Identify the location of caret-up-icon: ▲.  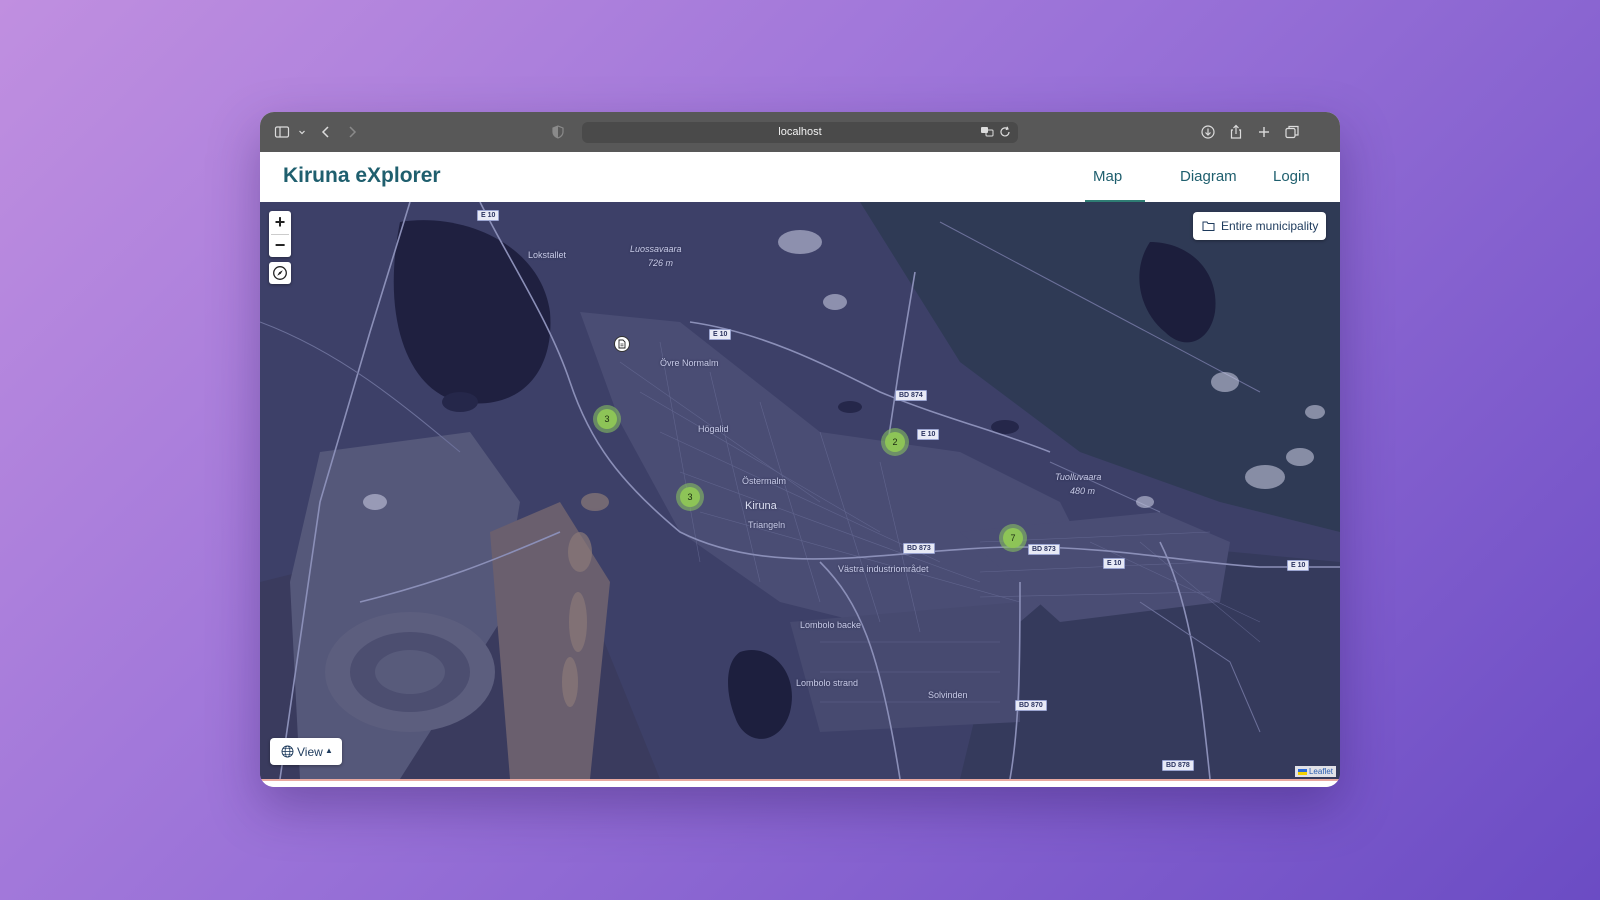
(329, 750).